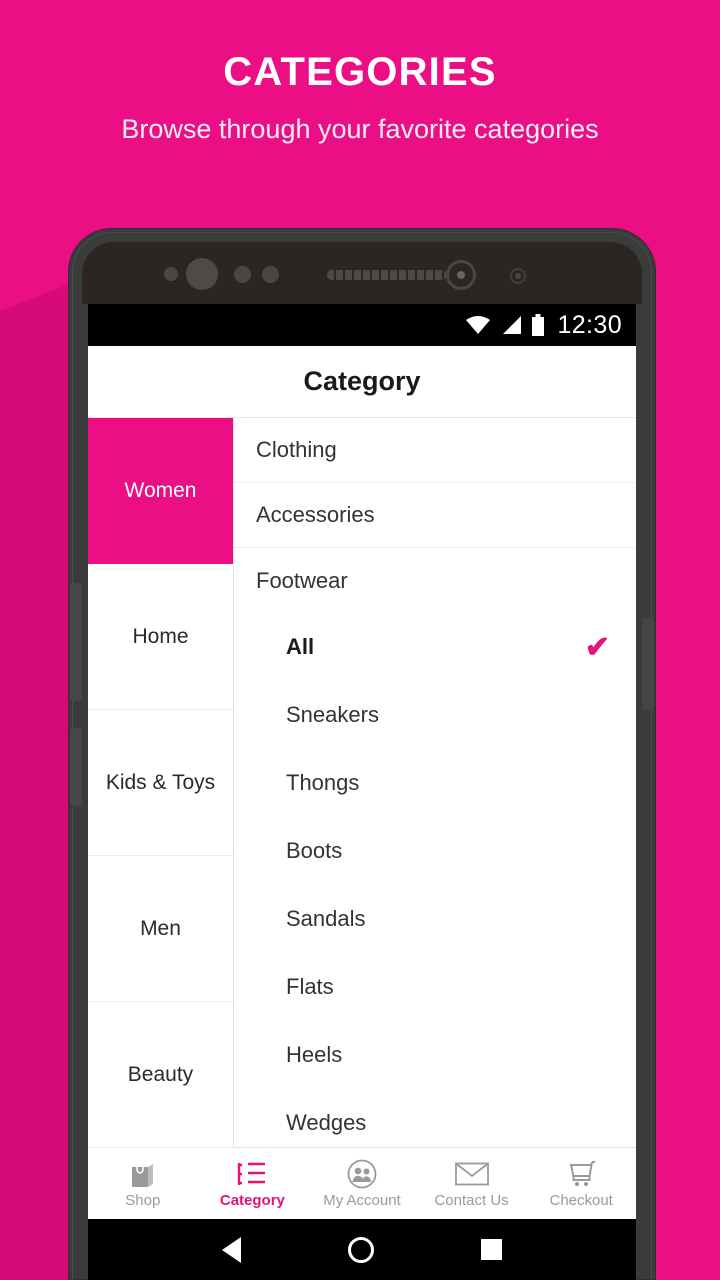 The image size is (720, 1280). I want to click on back-button, so click(231, 1249).